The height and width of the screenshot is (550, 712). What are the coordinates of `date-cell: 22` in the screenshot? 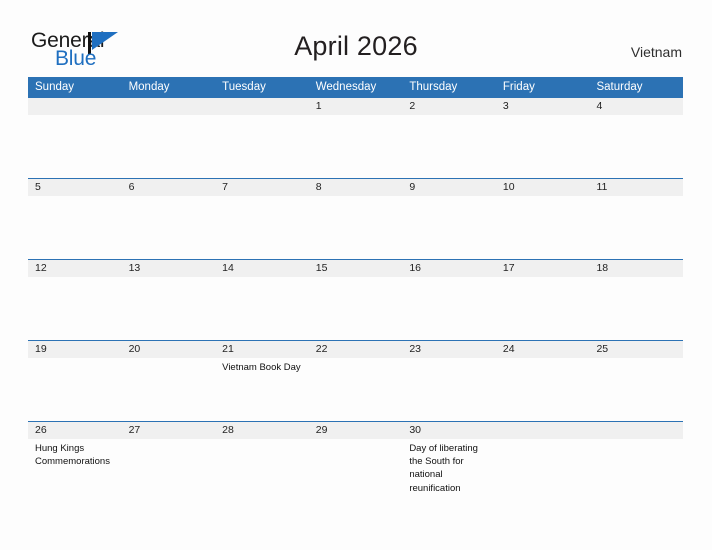 It's located at (356, 349).